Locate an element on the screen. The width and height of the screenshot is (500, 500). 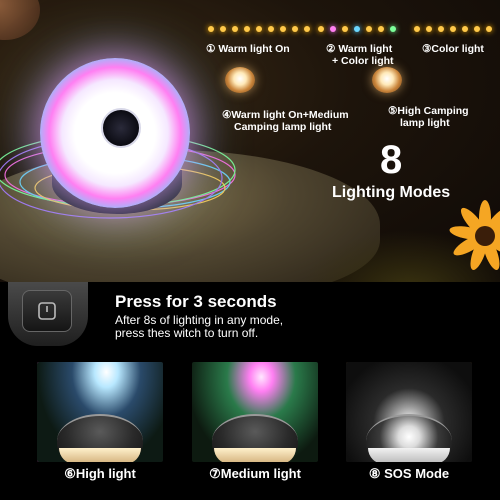
lamp-center-button is located at coordinates (121, 128).